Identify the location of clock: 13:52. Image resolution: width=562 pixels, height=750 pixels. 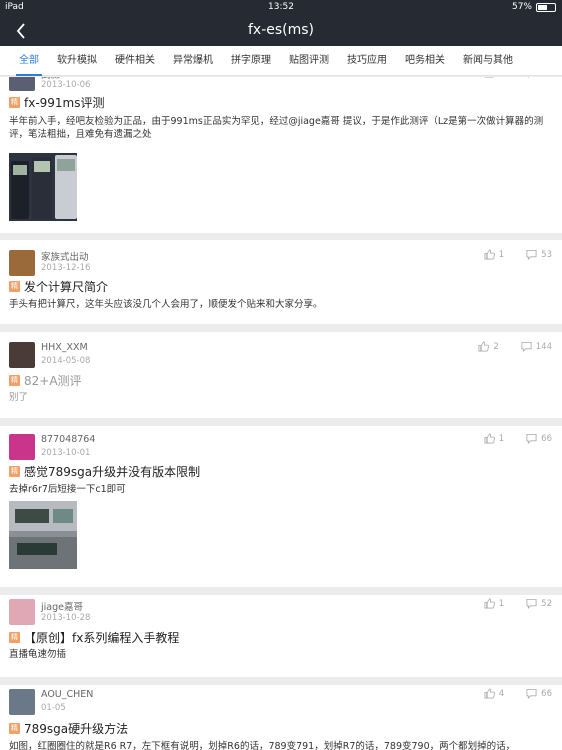
(281, 7).